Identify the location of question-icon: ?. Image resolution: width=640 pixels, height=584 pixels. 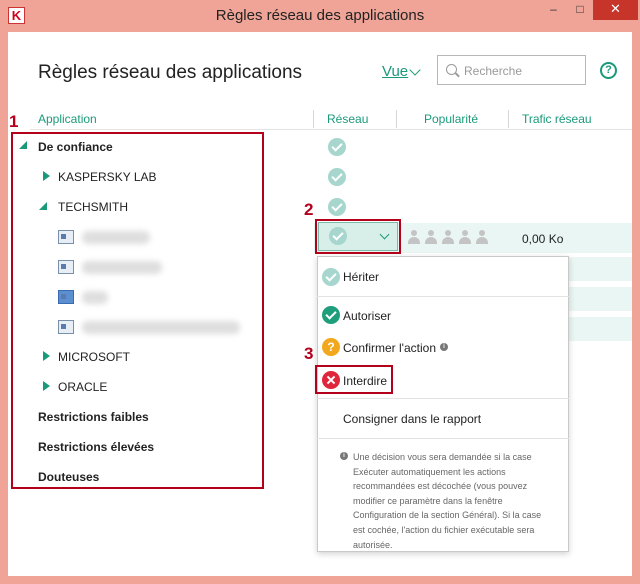
(331, 347).